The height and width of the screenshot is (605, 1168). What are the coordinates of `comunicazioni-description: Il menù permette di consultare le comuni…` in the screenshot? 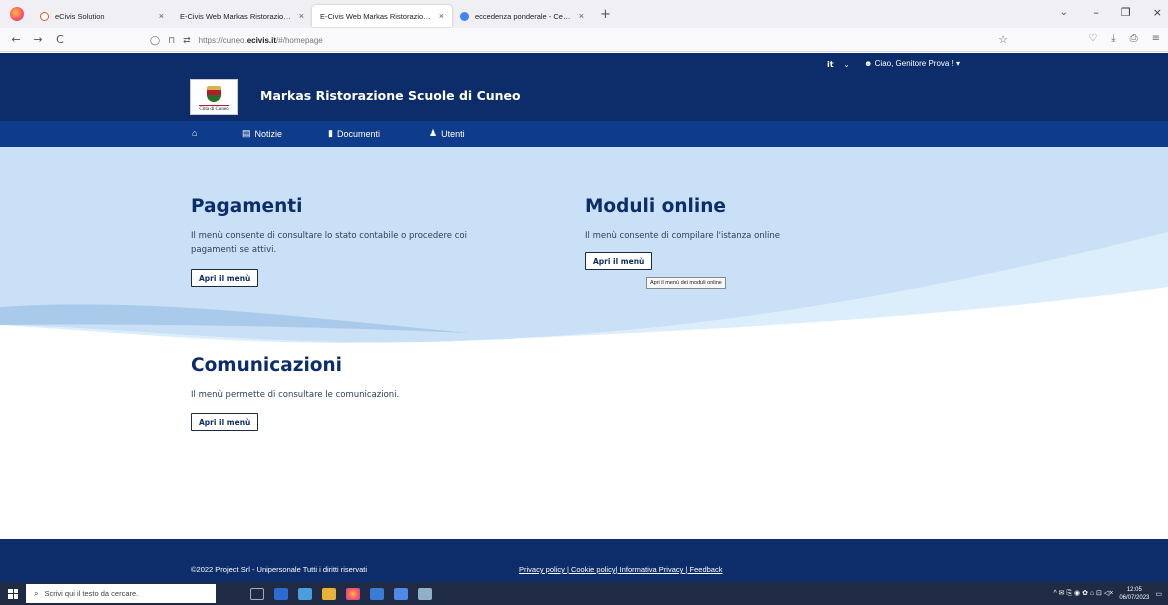 It's located at (295, 395).